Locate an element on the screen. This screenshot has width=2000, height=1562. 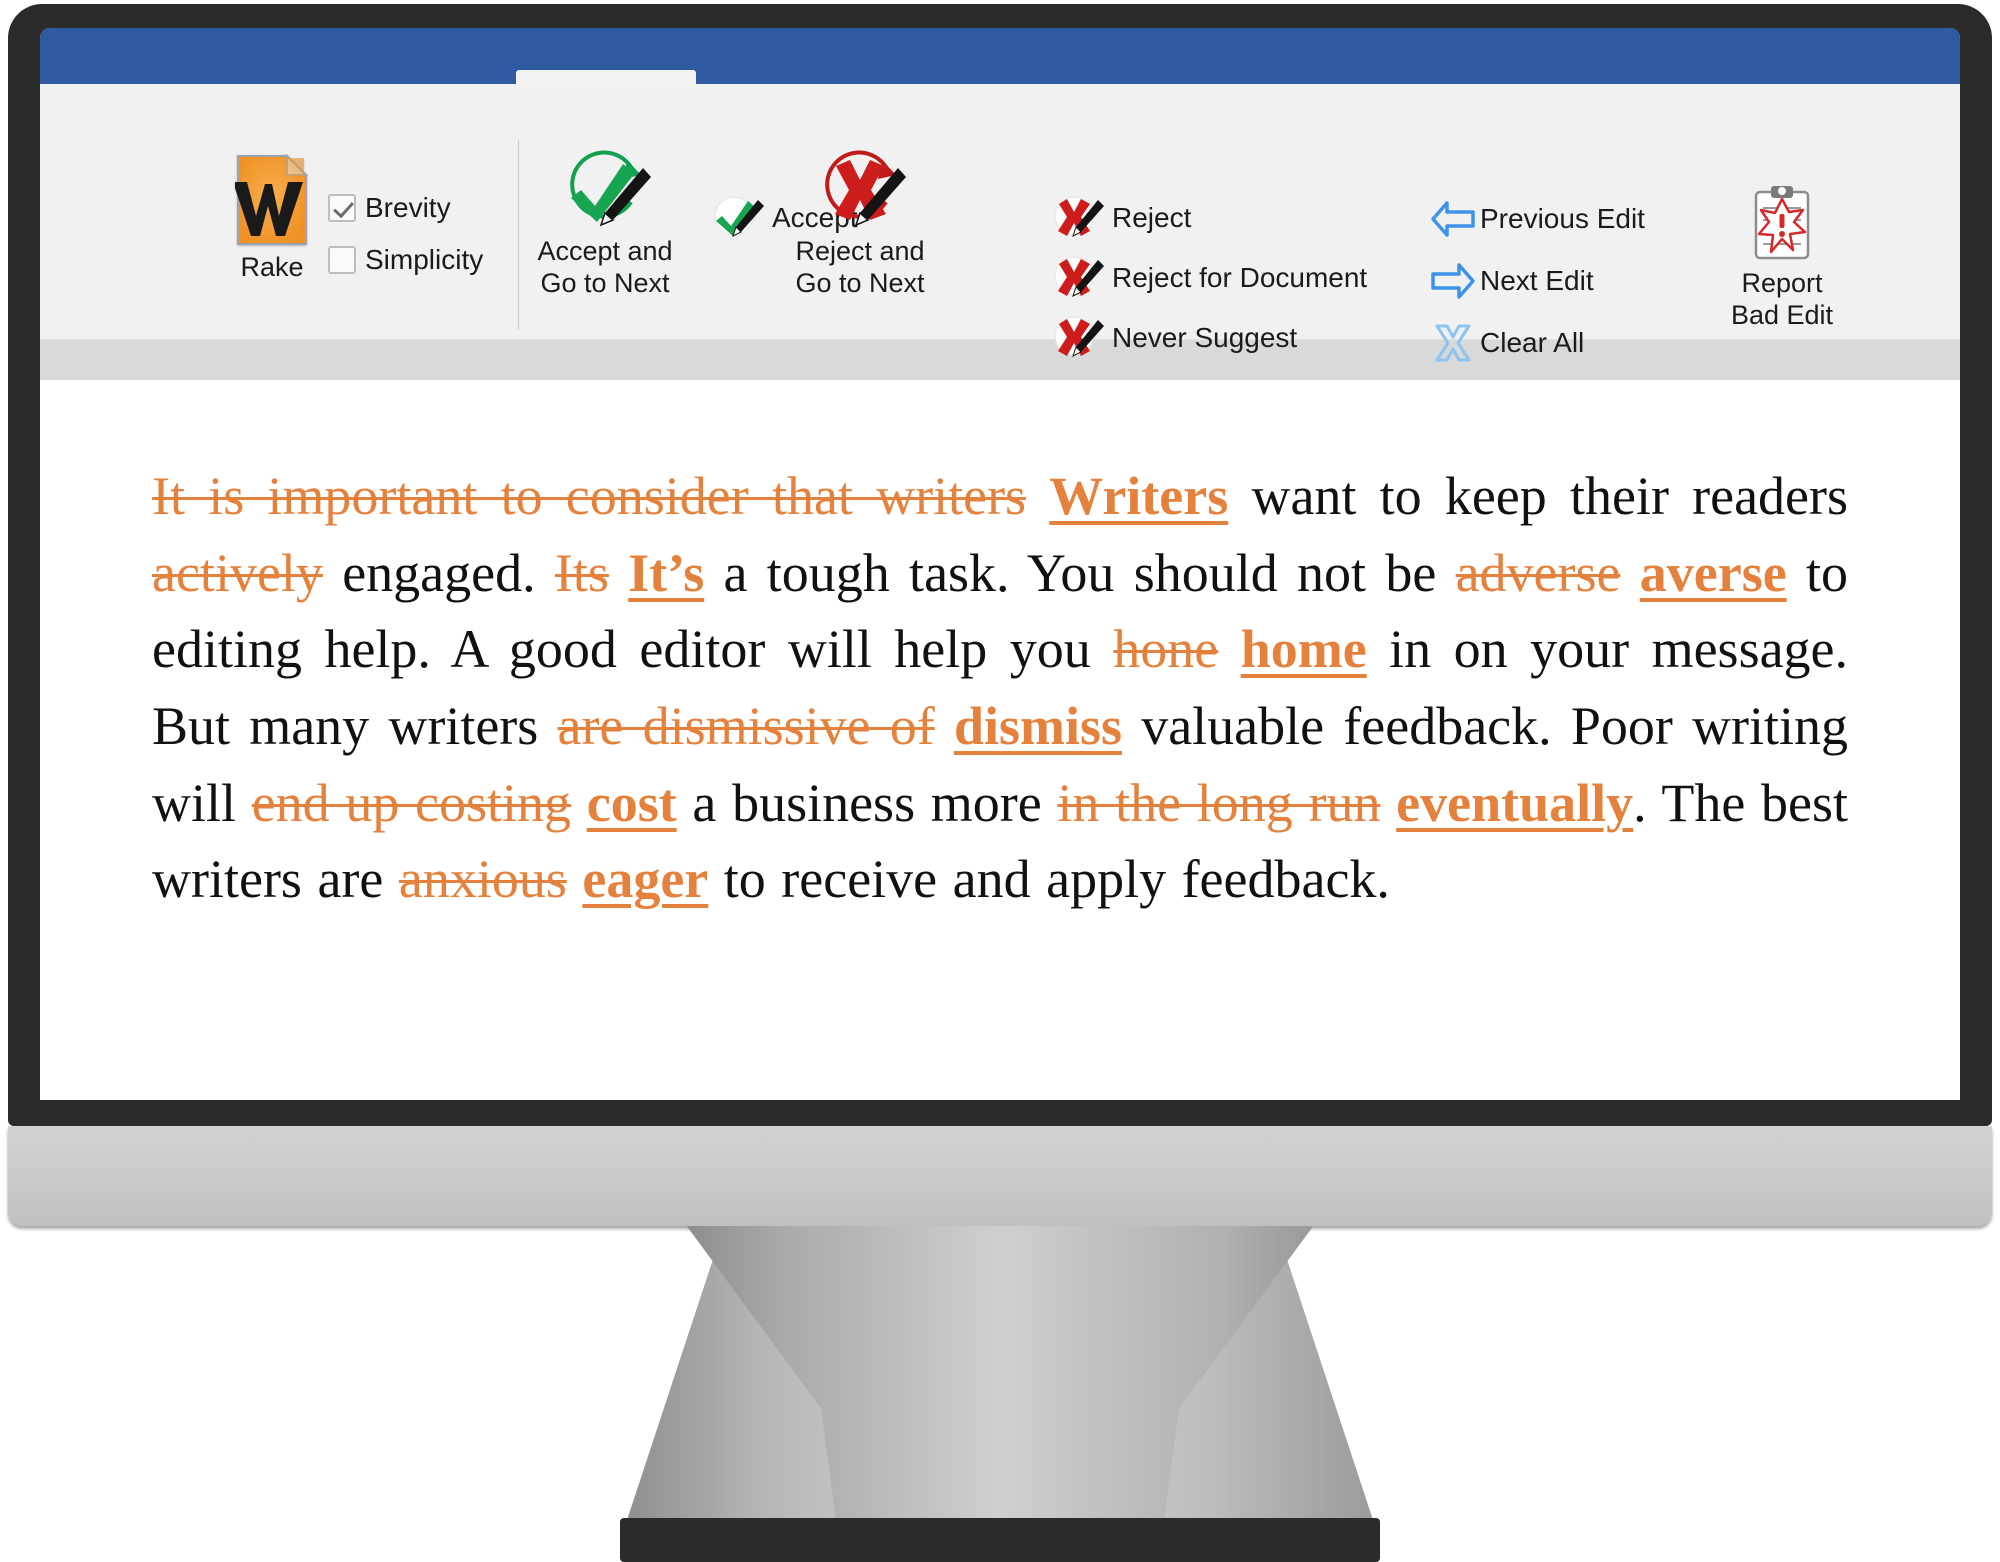
report-line2: Bad Edit is located at coordinates (1782, 314).